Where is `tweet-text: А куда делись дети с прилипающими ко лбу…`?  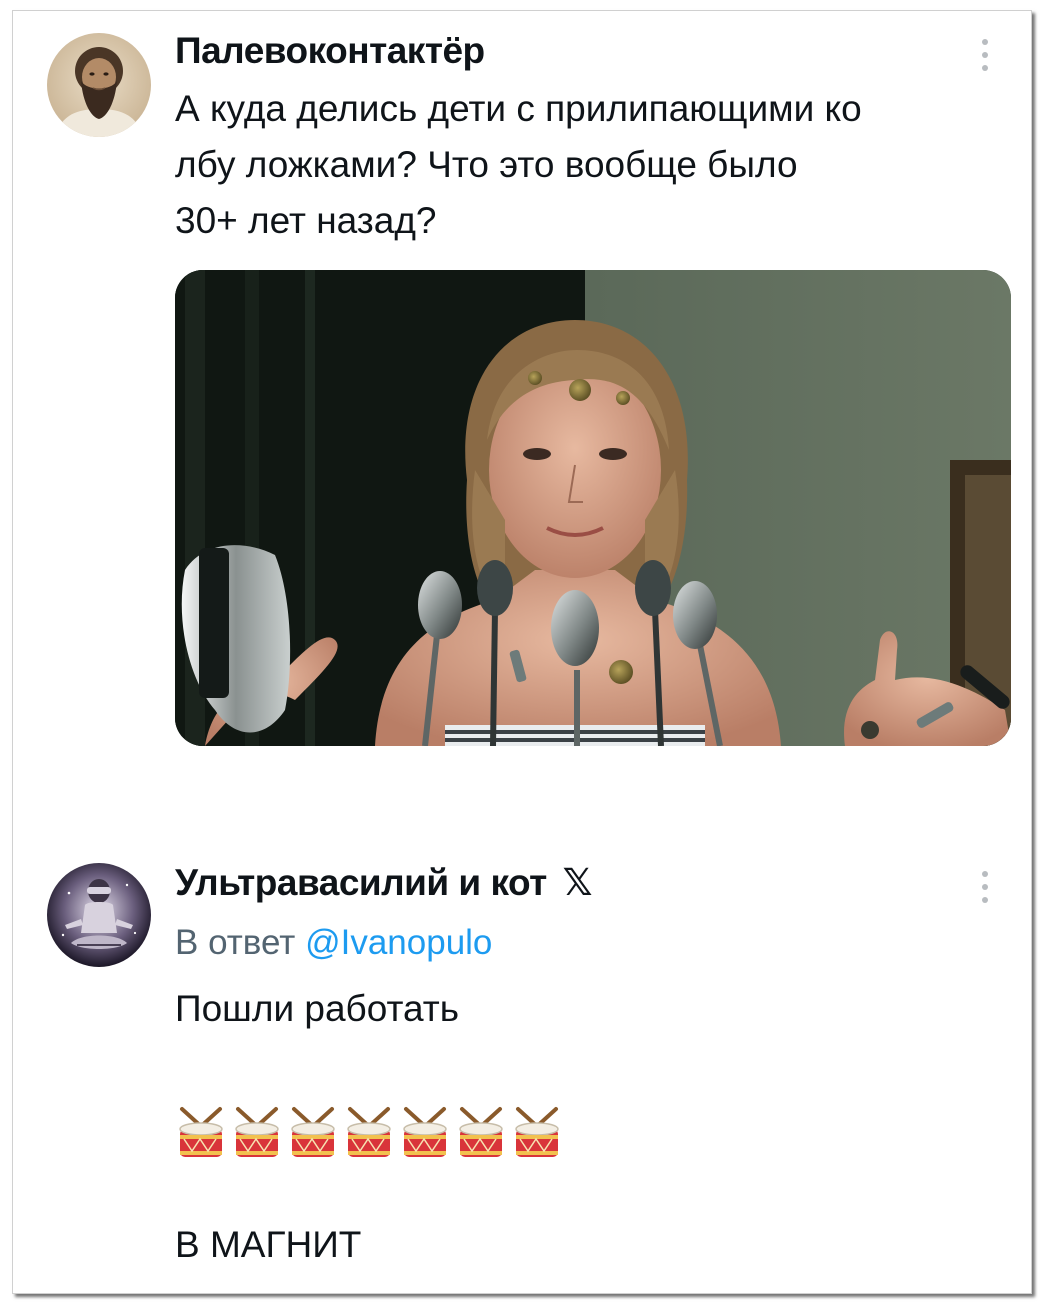
tweet-text: А куда делись дети с прилипающими ко лбу… is located at coordinates (518, 165).